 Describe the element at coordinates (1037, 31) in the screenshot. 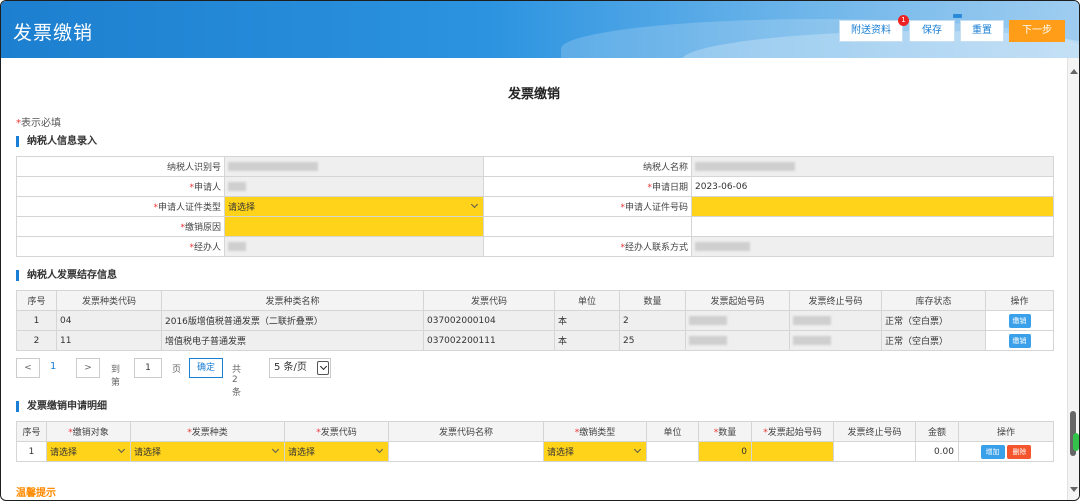

I see `next-step-button: 下一步` at that location.